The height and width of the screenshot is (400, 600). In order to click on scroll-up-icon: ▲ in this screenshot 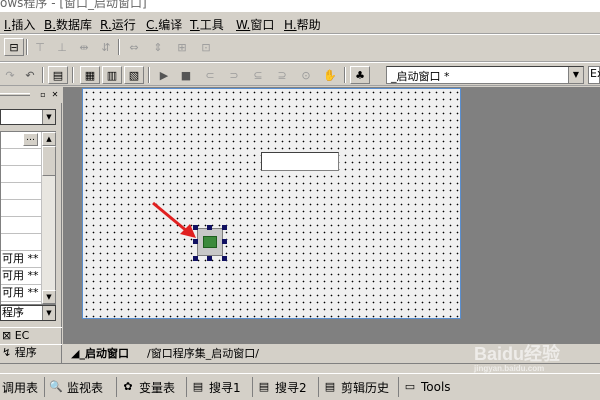, I will do `click(49, 139)`.